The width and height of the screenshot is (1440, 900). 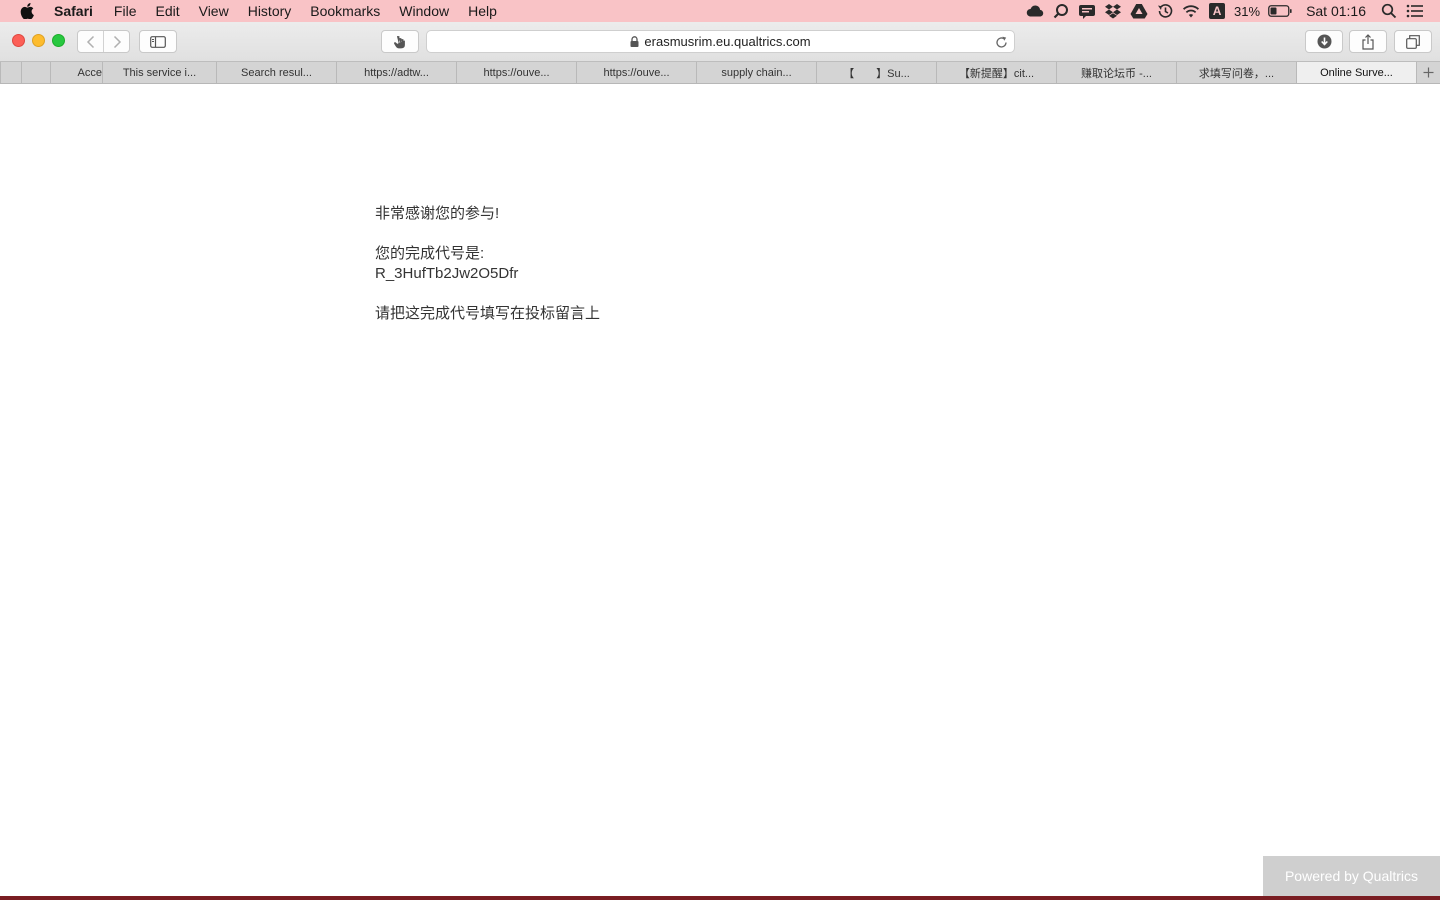 I want to click on menu-app-safari: Safari, so click(x=73, y=11).